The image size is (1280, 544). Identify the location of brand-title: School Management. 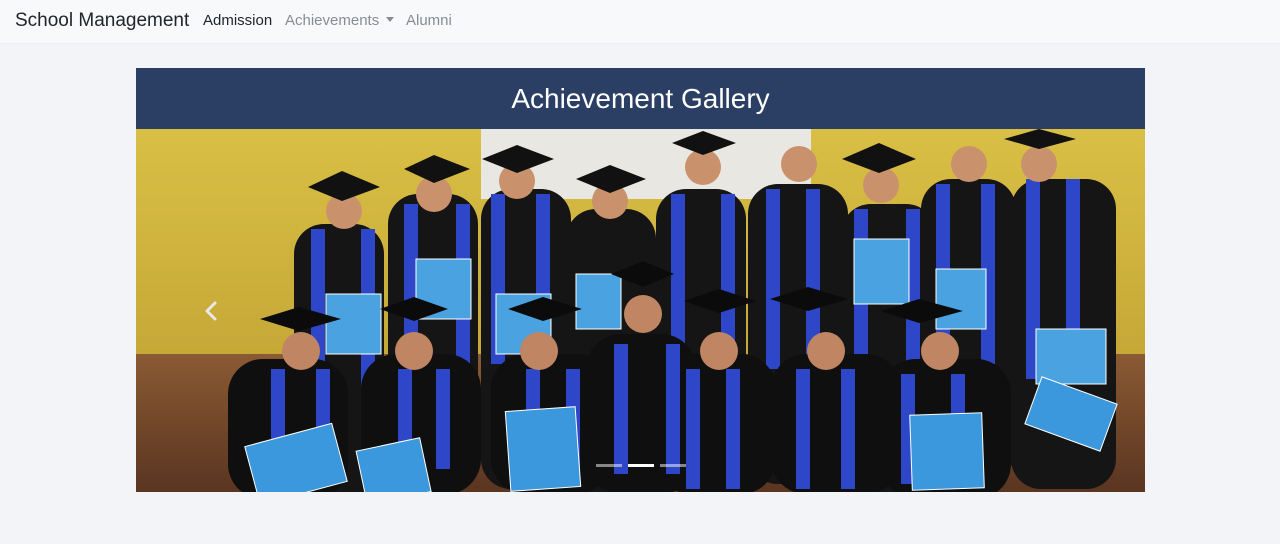
(102, 21).